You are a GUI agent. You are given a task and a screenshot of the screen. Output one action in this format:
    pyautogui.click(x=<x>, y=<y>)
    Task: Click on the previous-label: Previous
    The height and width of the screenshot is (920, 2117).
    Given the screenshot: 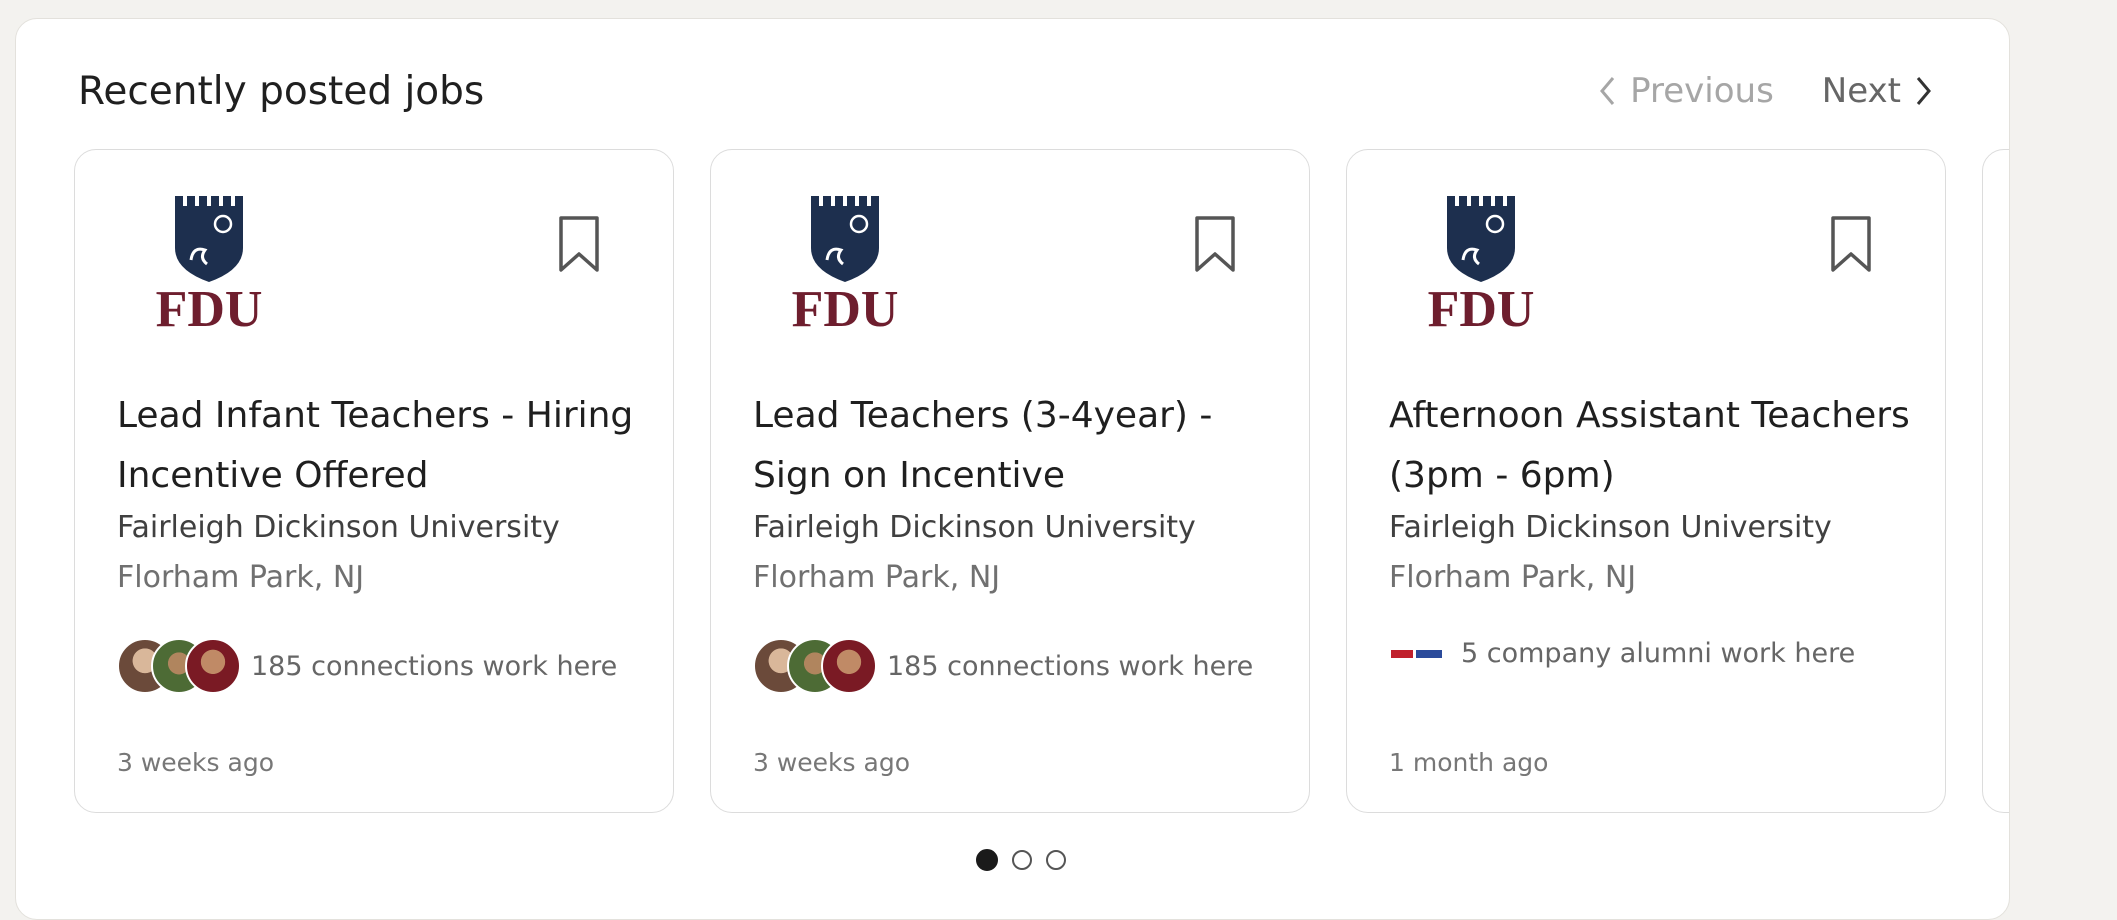 What is the action you would take?
    pyautogui.click(x=1702, y=91)
    